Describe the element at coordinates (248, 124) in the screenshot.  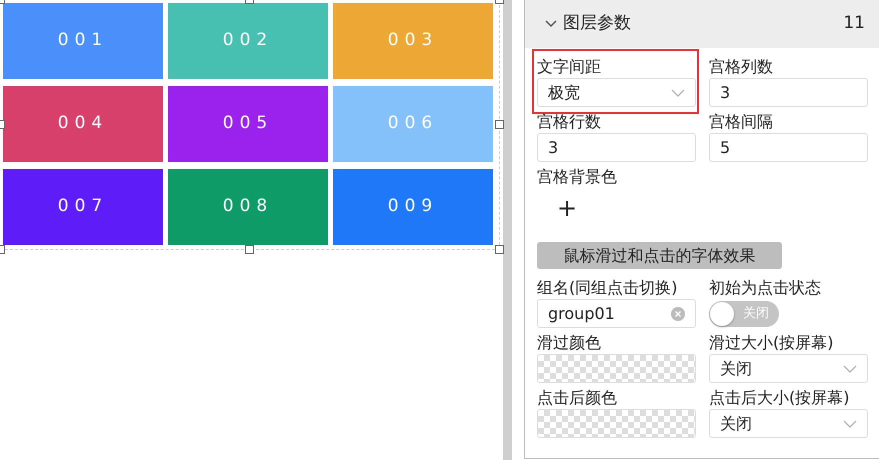
I see `grid-tile: 005` at that location.